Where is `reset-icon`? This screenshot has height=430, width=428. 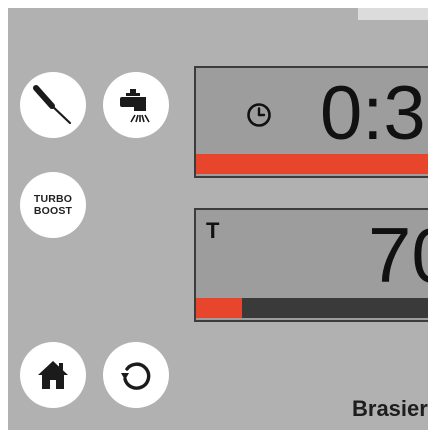 reset-icon is located at coordinates (136, 375).